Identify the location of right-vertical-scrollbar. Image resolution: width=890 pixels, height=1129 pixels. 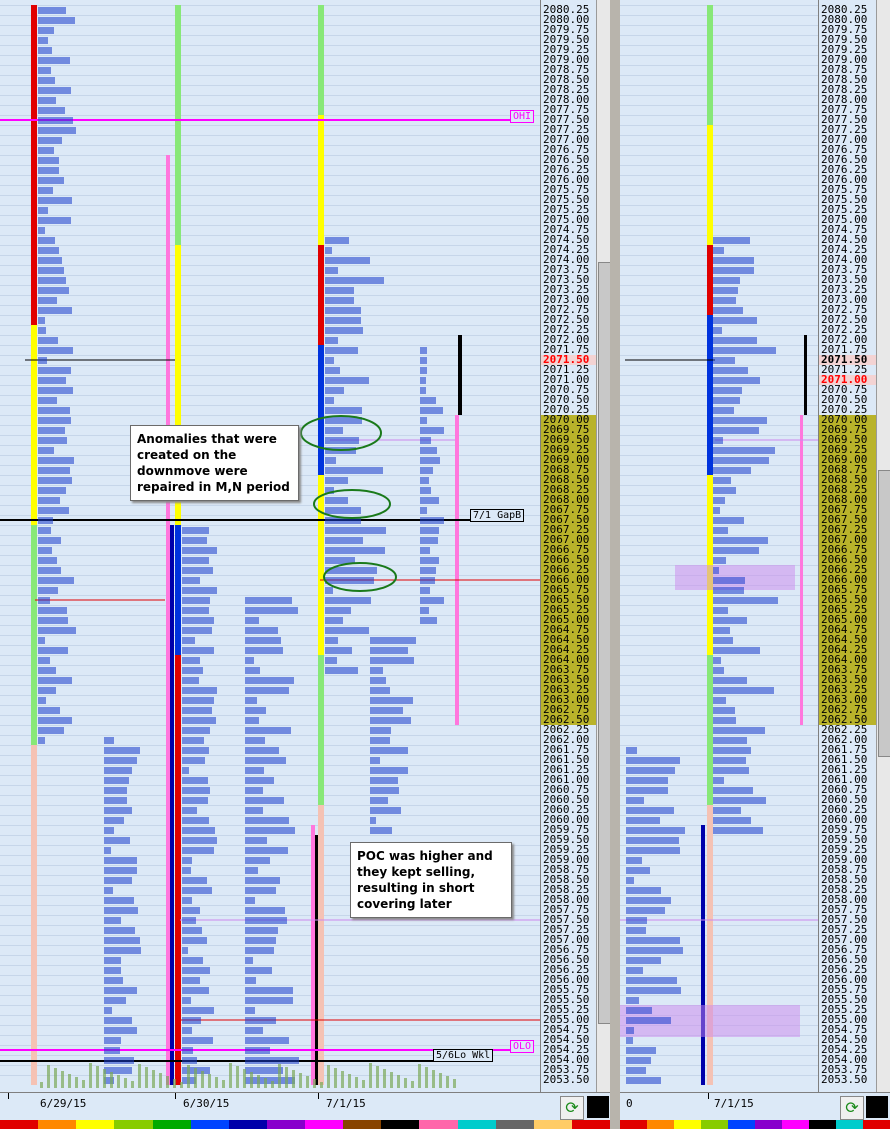
(883, 546).